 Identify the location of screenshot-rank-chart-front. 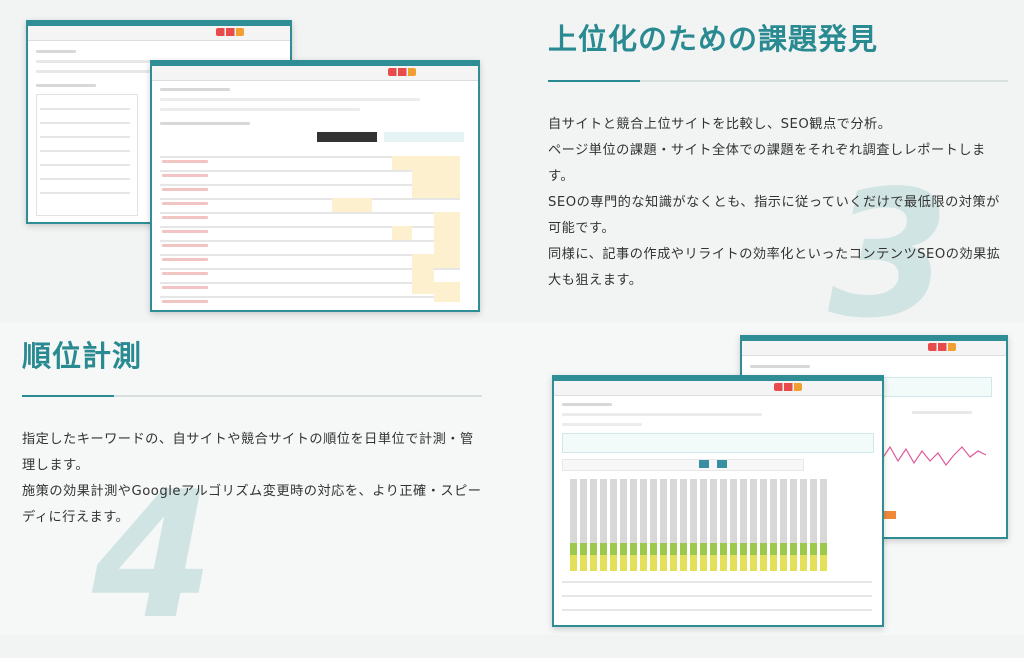
(718, 501).